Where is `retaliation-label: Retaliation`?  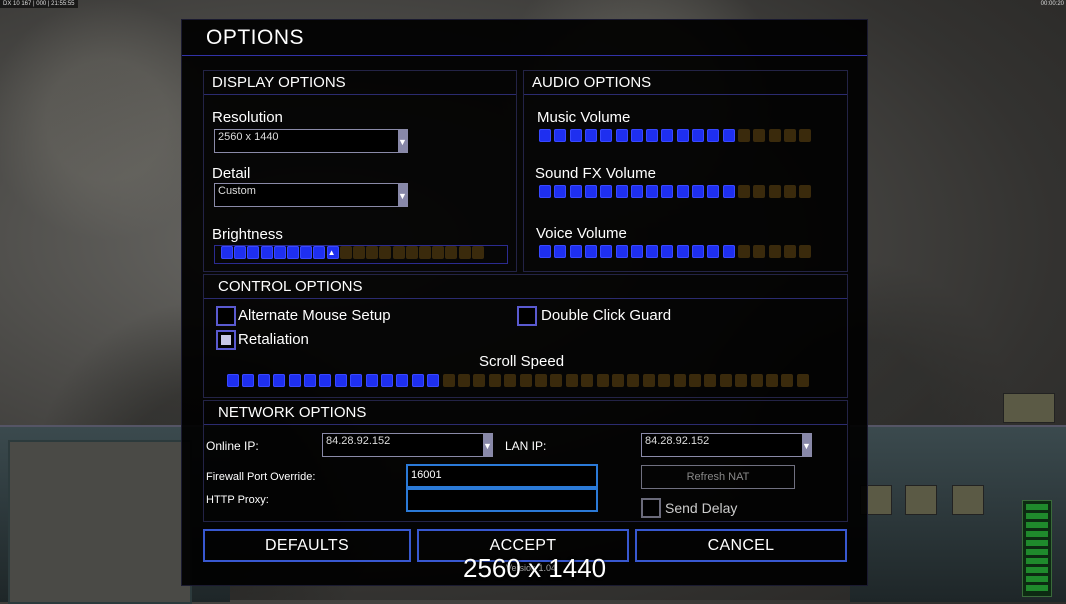 retaliation-label: Retaliation is located at coordinates (273, 339).